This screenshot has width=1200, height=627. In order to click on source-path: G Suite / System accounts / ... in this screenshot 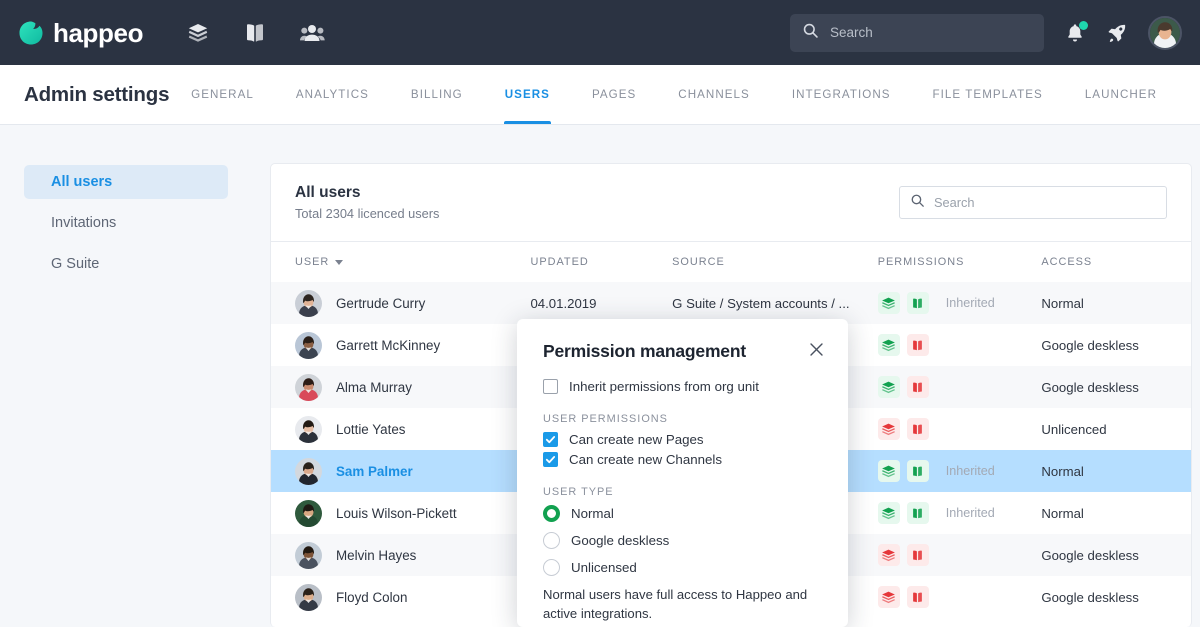, I will do `click(761, 303)`.